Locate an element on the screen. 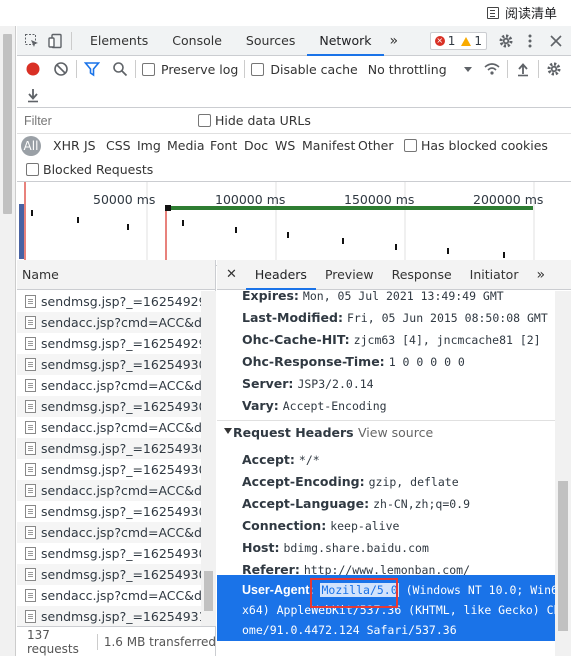 The width and height of the screenshot is (571, 656). filter-type-manifest: Manifest is located at coordinates (328, 145).